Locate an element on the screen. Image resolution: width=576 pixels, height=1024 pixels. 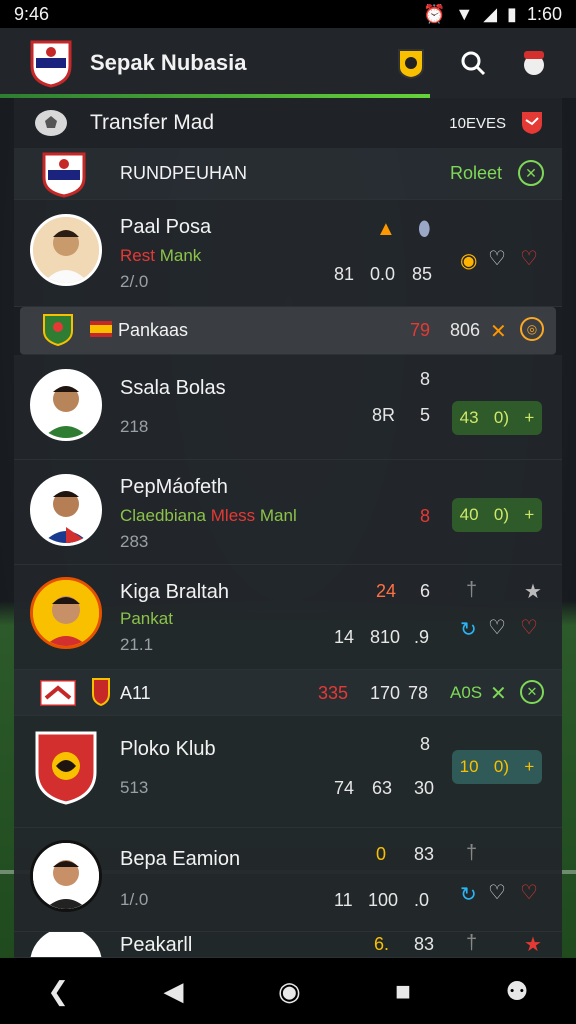
status-icons: ⏰ ▼ ◢ ▮ 1:60 is located at coordinates (492, 14).